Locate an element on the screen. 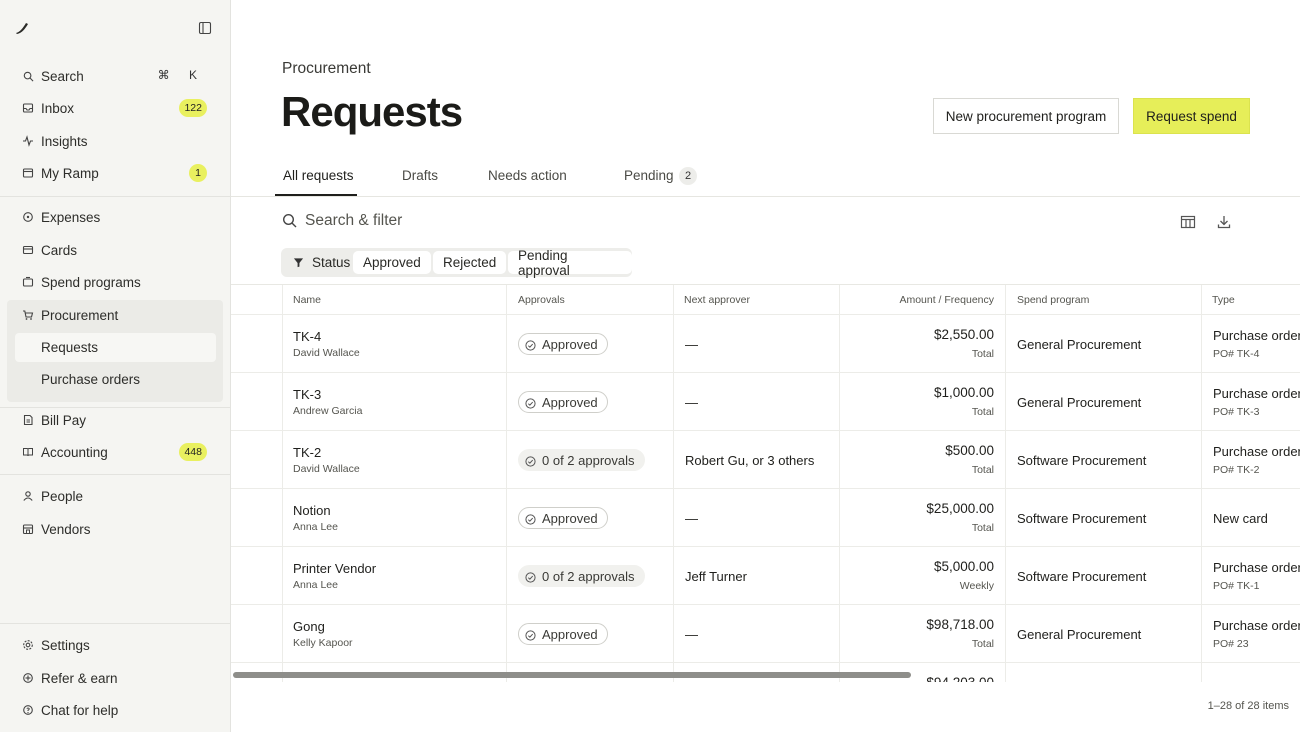  po-number: PO# TK-2 is located at coordinates (1236, 470).